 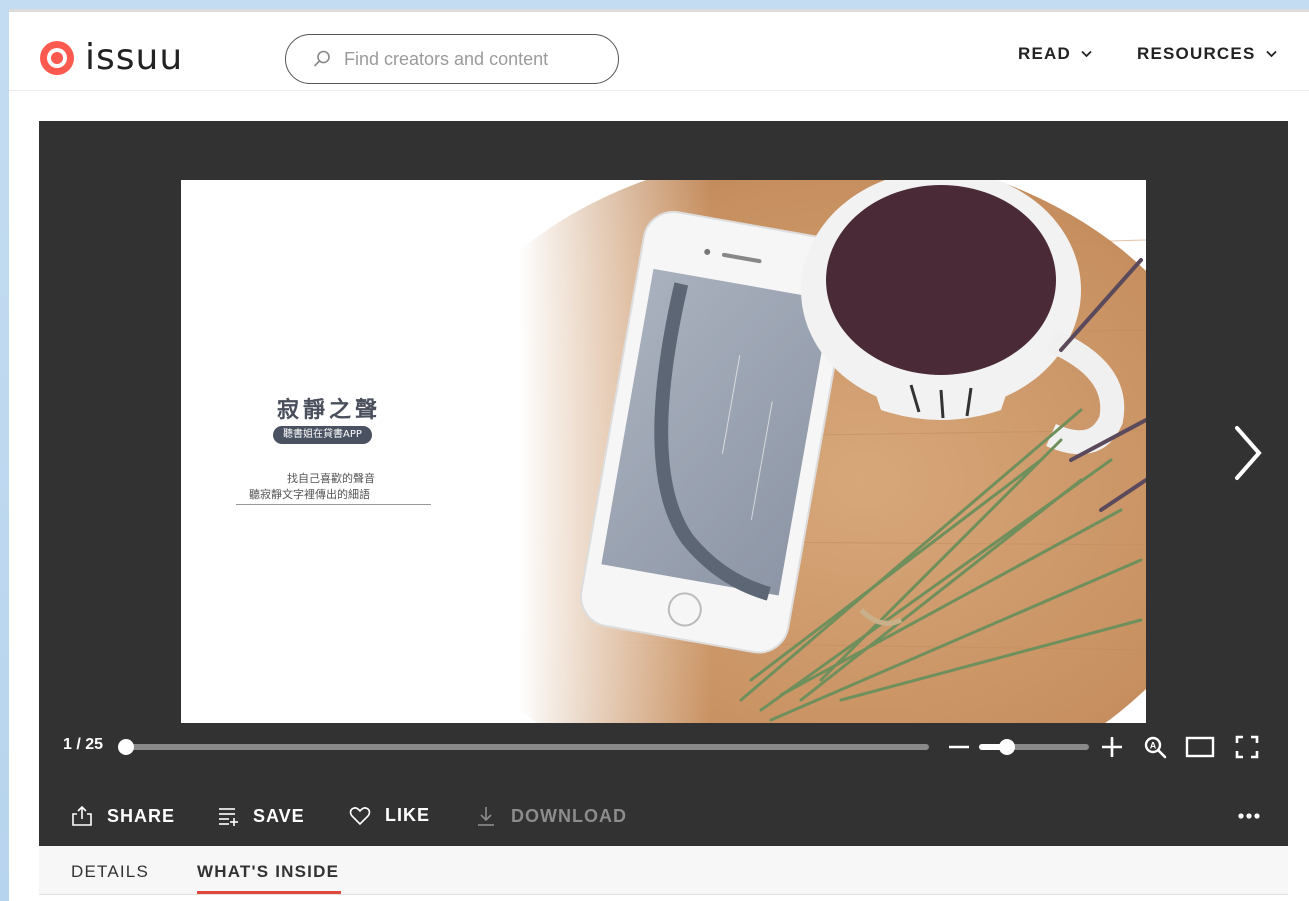 I want to click on more-options-icon, so click(x=1249, y=816).